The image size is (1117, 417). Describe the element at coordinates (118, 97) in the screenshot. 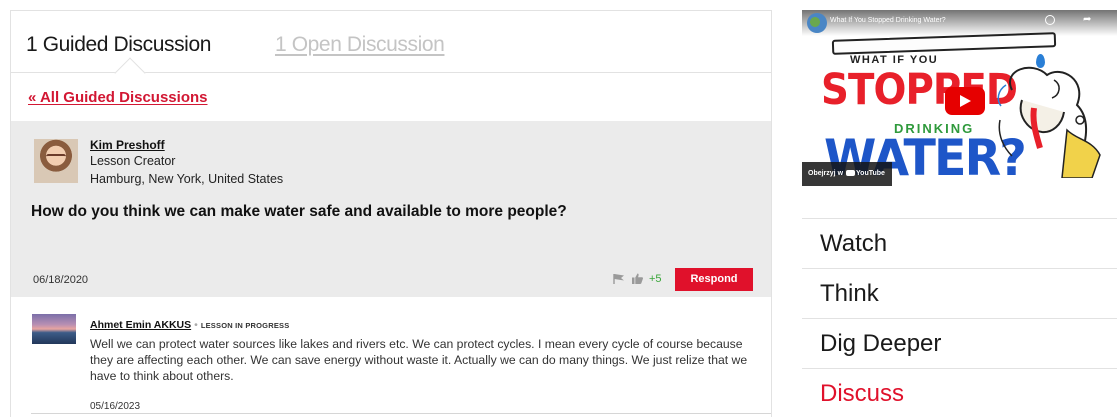

I see `all-guided-discussions-link: « All Guided Discussions` at that location.